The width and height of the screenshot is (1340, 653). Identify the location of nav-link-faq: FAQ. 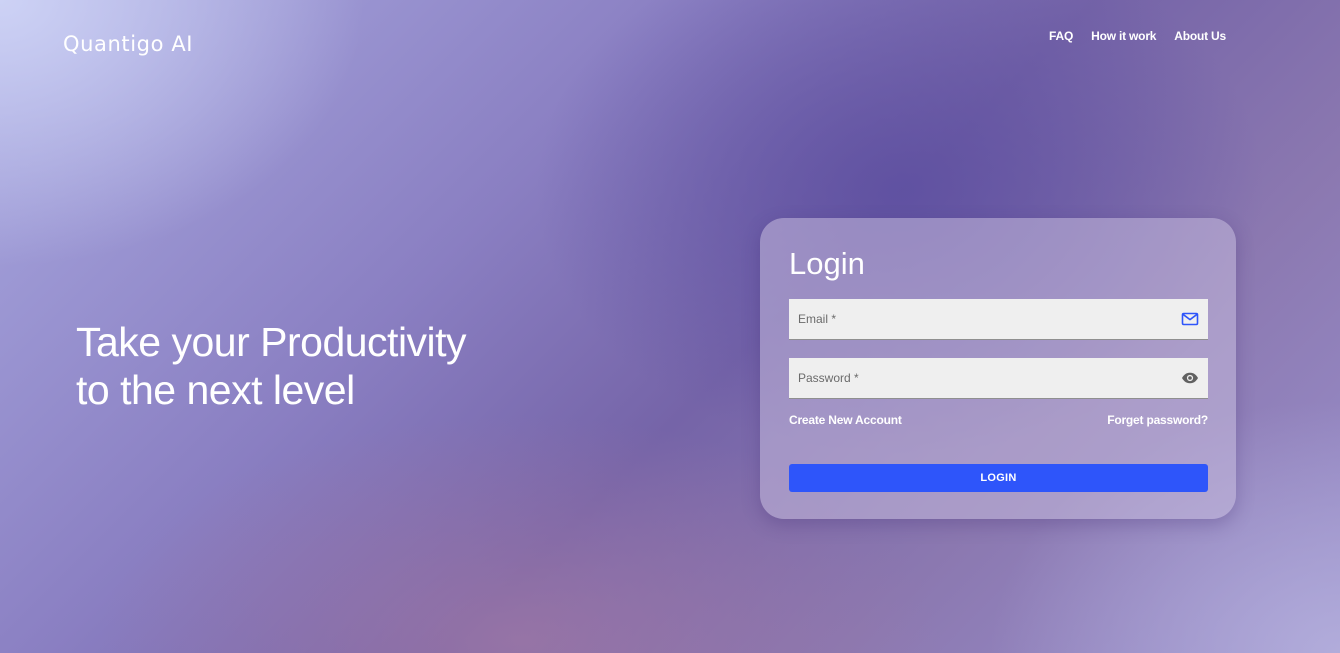
(1061, 36).